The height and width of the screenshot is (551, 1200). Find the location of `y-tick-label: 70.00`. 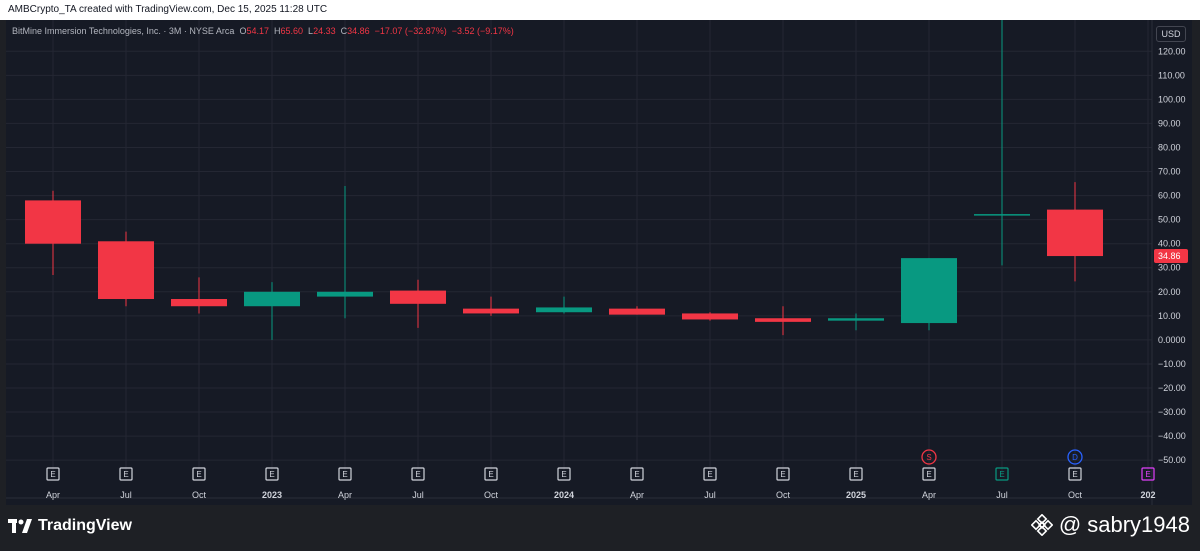

y-tick-label: 70.00 is located at coordinates (1169, 172).